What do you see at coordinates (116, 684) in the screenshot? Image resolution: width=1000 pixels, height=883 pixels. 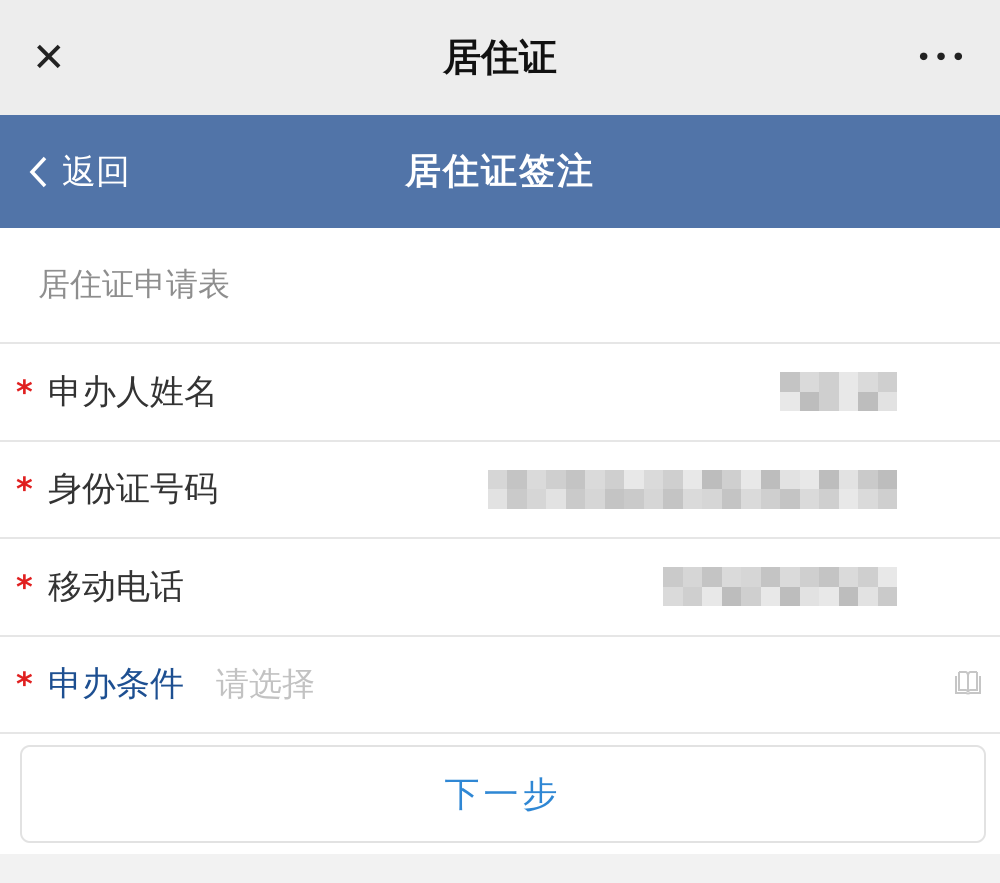 I see `field-label: 申办条件` at bounding box center [116, 684].